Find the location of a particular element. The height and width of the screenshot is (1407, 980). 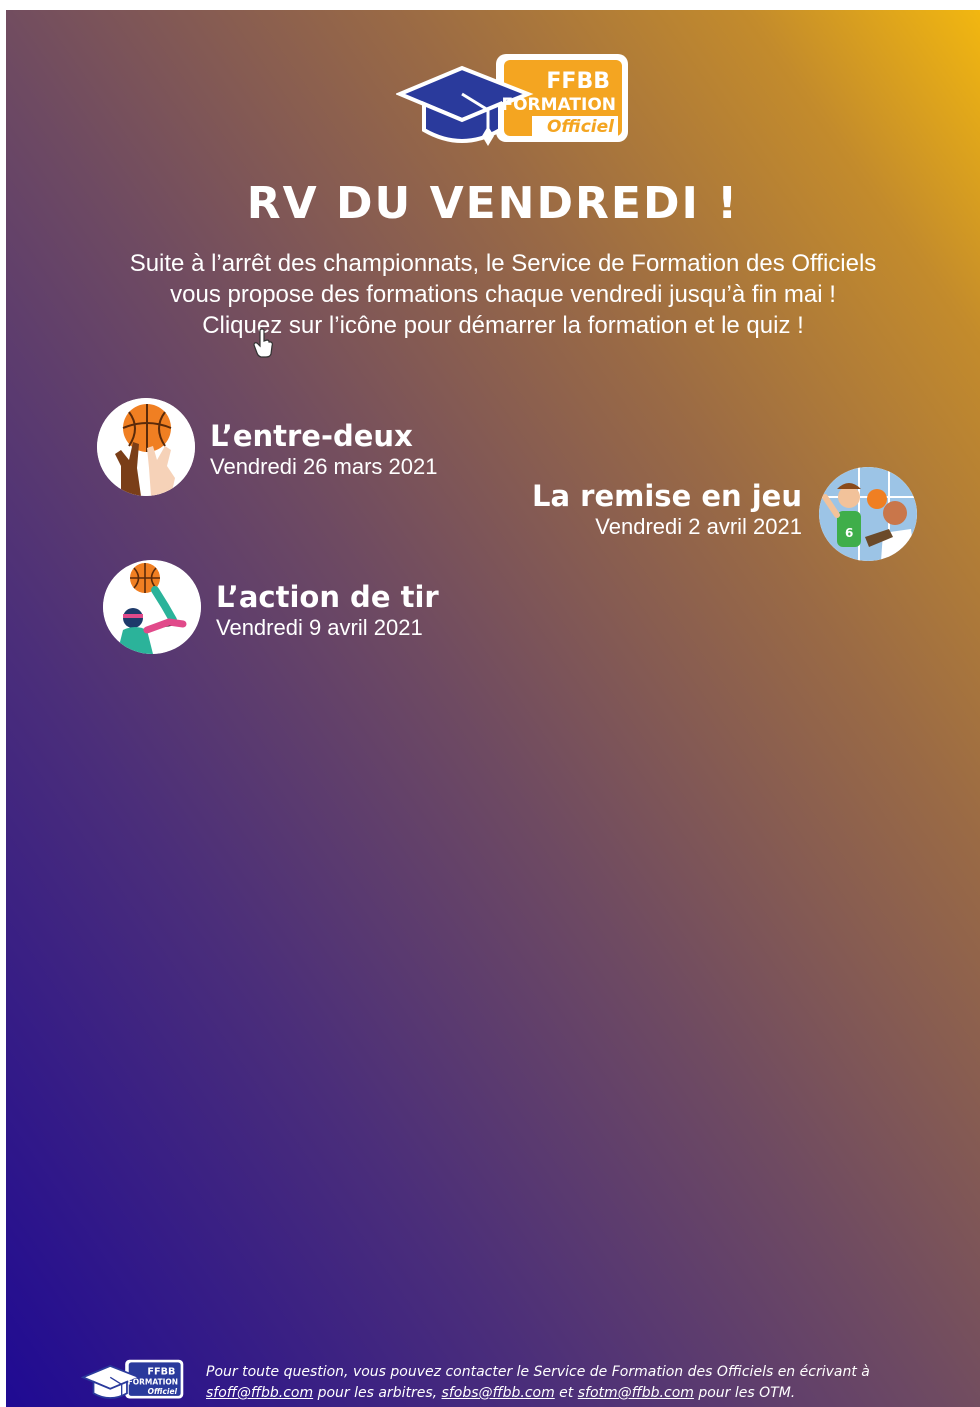

page-title: RV DU VENDREDI ! is located at coordinates (493, 203).